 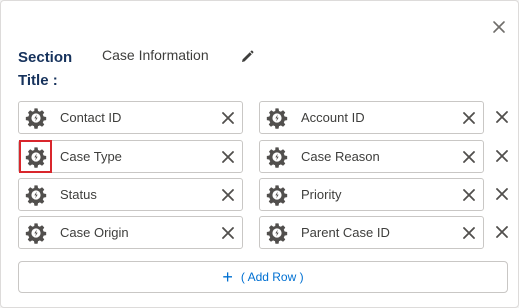 I want to click on field-case-type: Case Type, so click(x=130, y=156).